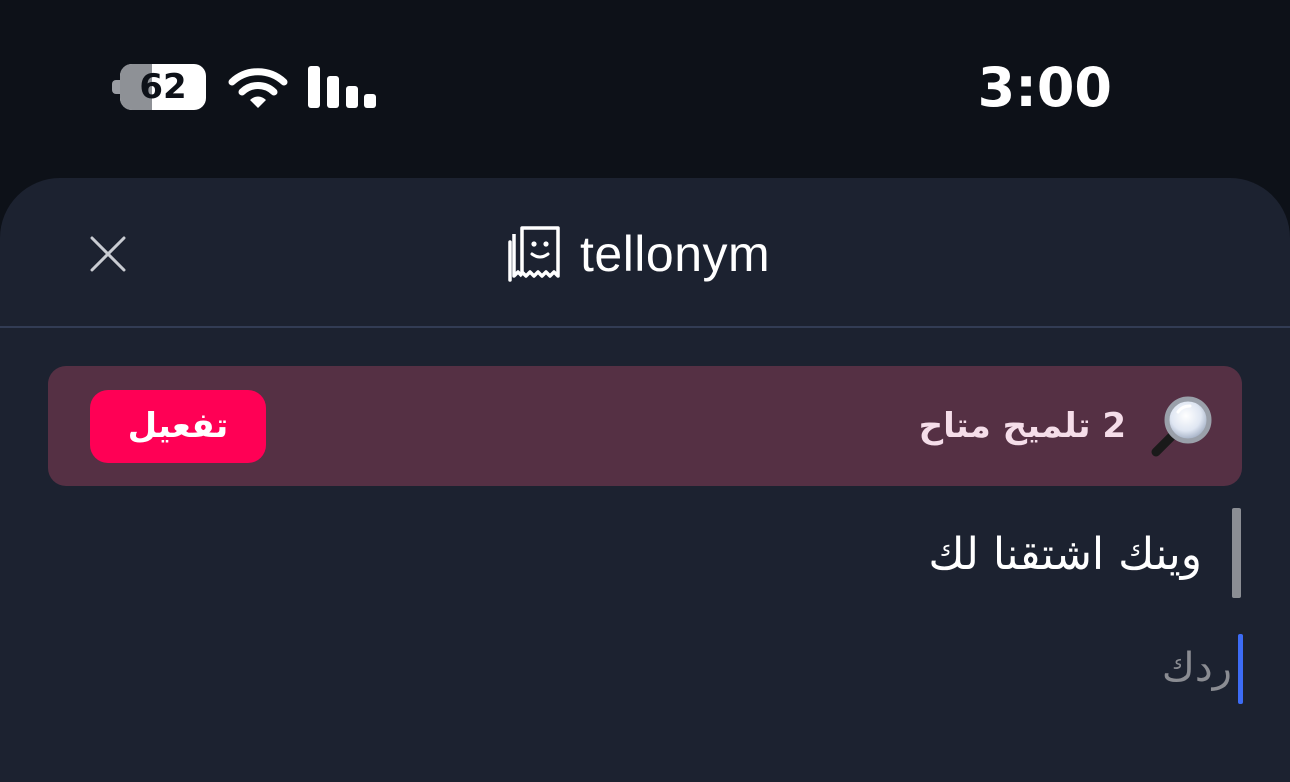  I want to click on question-text: وينك اشتقنا لك, so click(1065, 554).